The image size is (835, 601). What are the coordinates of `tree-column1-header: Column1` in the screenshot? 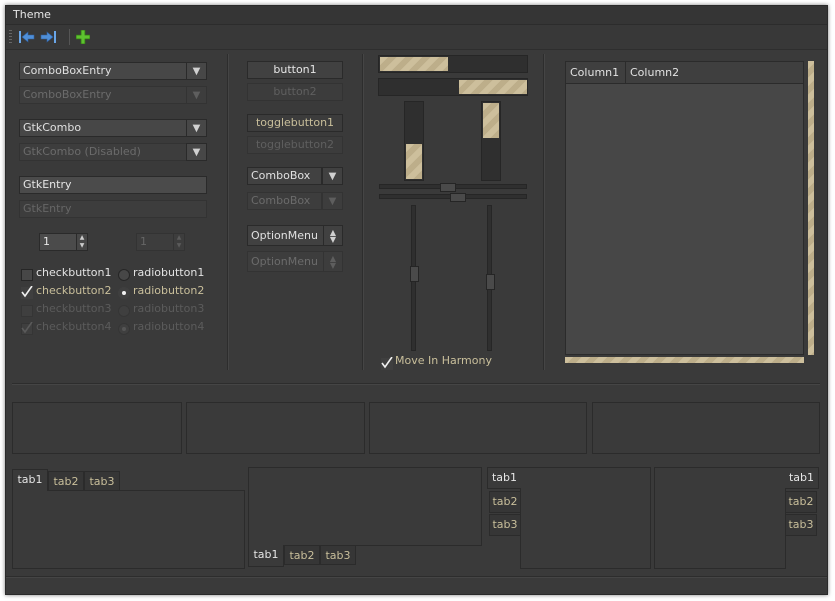 It's located at (594, 72).